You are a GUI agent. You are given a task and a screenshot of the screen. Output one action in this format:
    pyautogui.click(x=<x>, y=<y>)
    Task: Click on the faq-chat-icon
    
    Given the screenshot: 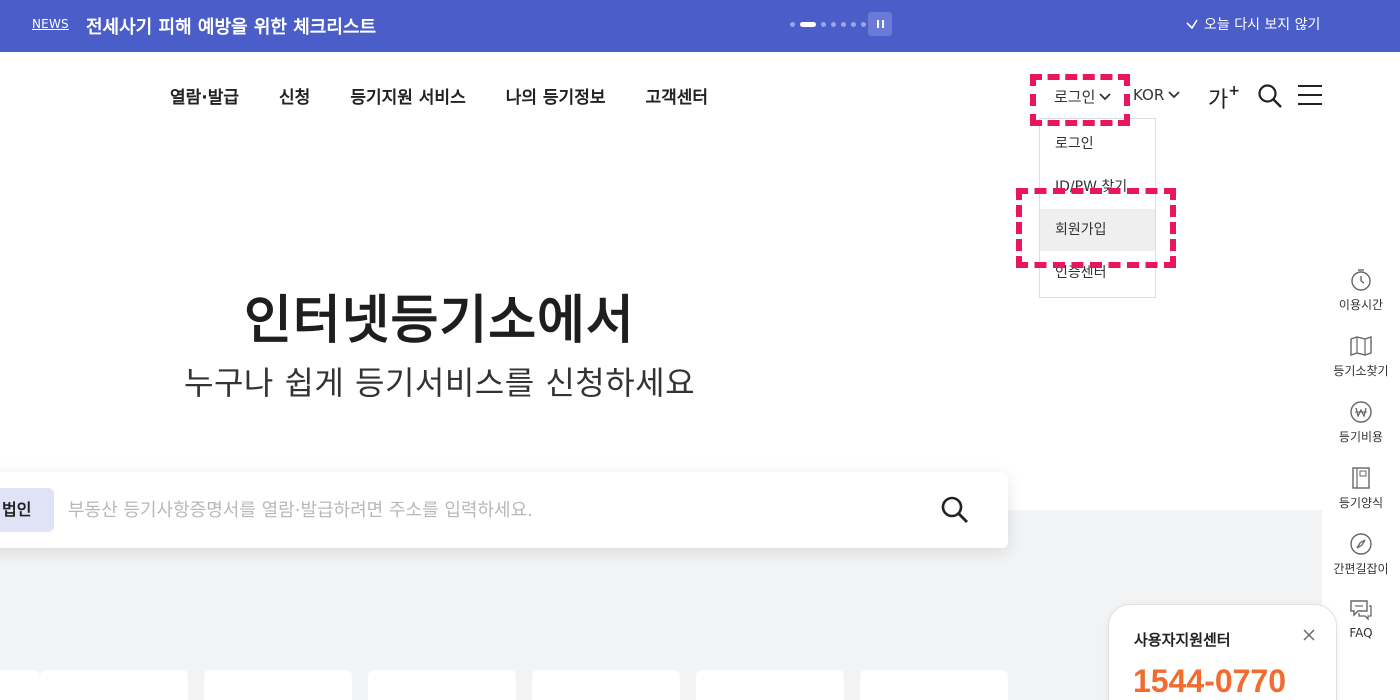 What is the action you would take?
    pyautogui.click(x=1361, y=610)
    